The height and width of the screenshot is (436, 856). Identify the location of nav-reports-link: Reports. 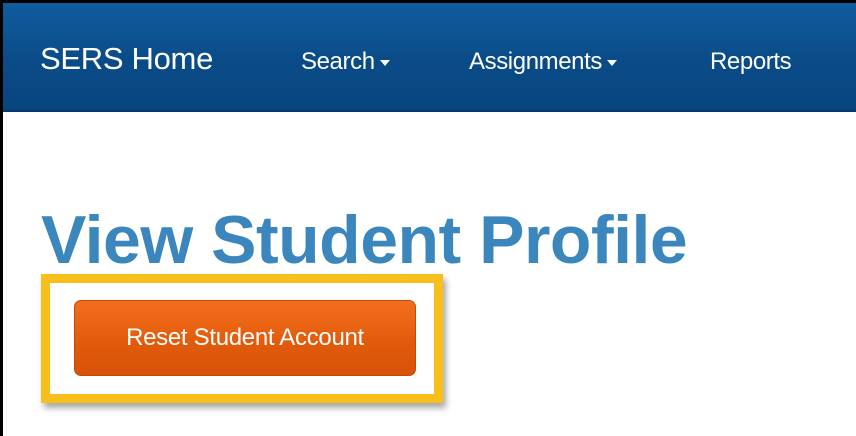
(751, 62).